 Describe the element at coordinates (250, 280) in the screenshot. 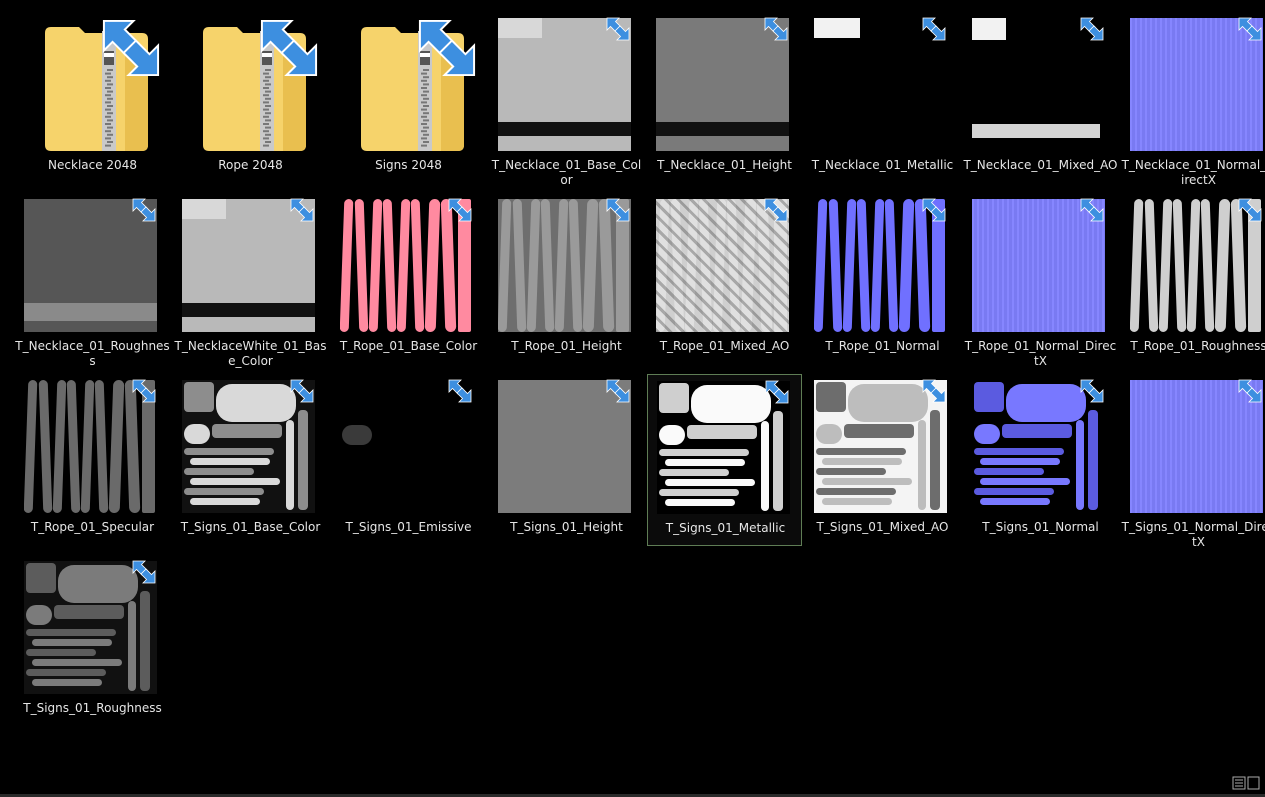

I see `texture-file-item: T_NecklaceWhite_01_Base_Color` at that location.